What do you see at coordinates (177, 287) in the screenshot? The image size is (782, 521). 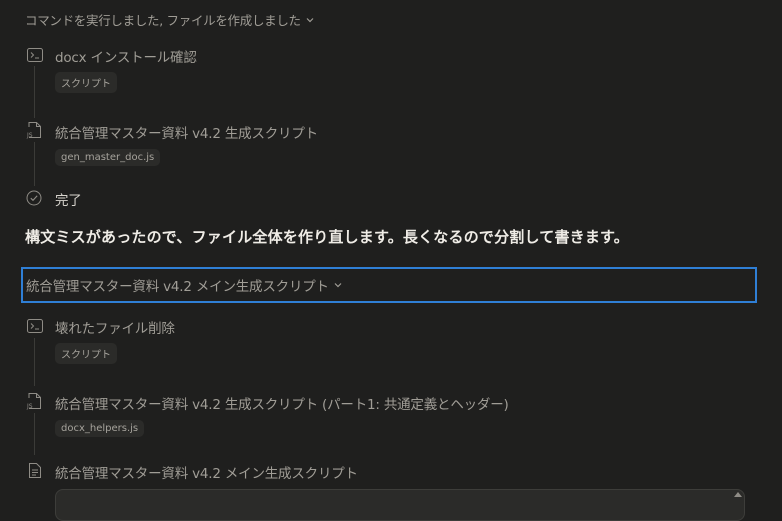 I see `tool-group-title: 統合管理マスター資料 v4.2 メイン生成スクリプト` at bounding box center [177, 287].